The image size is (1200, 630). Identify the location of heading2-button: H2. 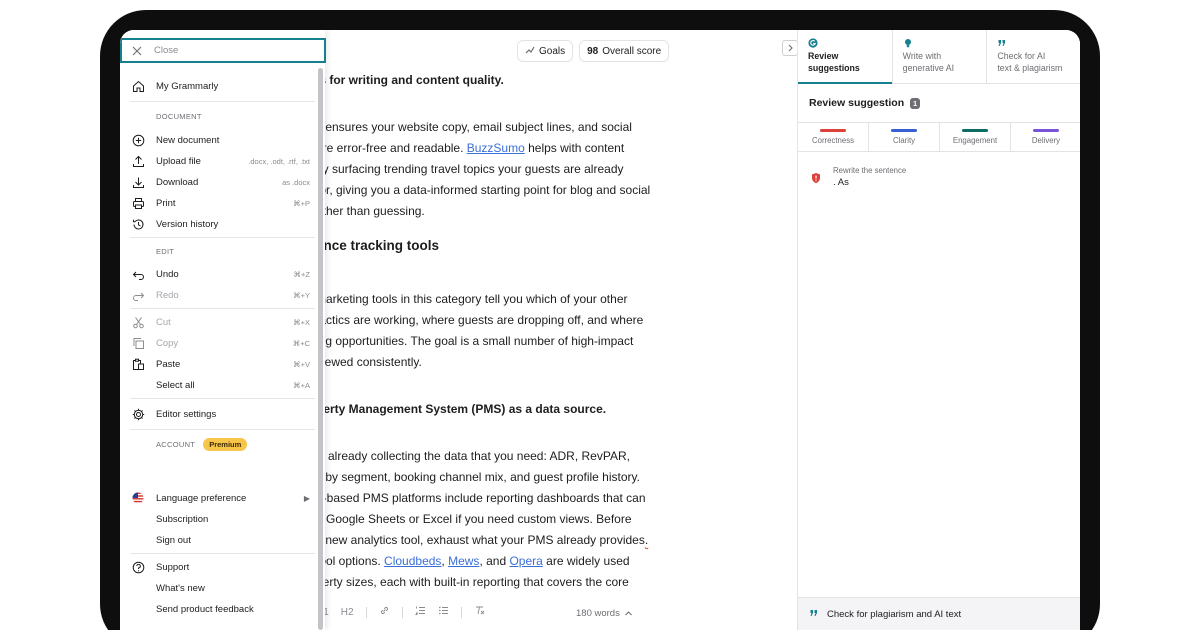
(347, 612).